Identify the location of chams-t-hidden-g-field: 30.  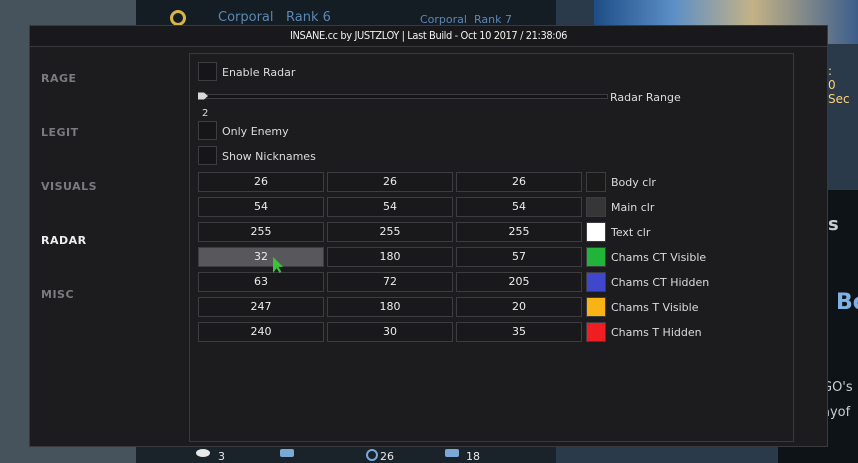
(390, 332).